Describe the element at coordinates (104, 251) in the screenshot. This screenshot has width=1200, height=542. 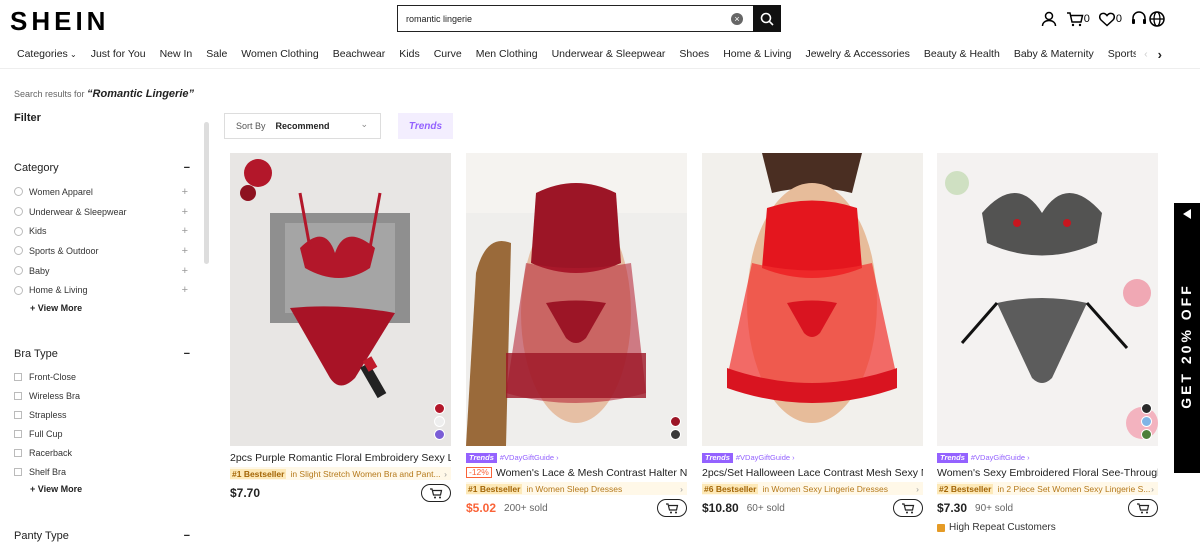
I see `category-option: Sports & Outdoor +` at that location.